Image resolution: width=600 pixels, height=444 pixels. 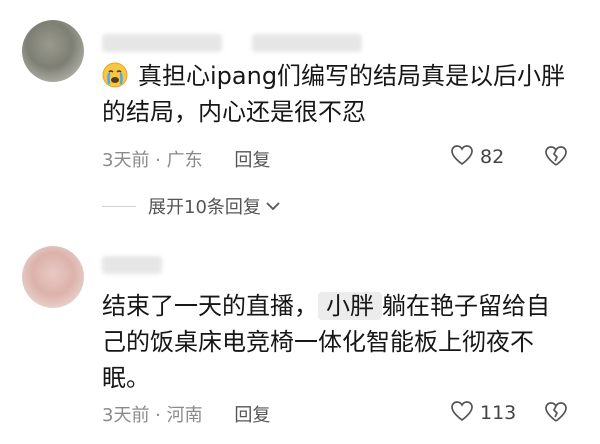 What do you see at coordinates (204, 207) in the screenshot?
I see `expand-replies-label: 展开10条回复` at bounding box center [204, 207].